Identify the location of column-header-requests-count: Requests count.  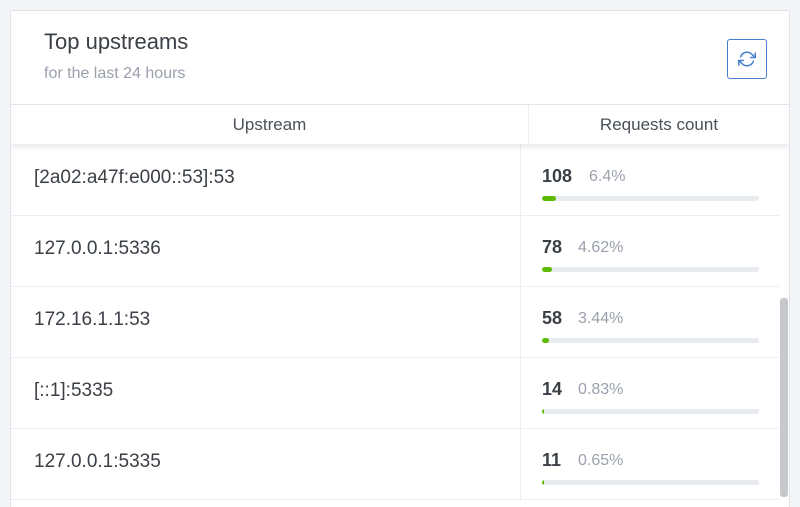
(659, 124).